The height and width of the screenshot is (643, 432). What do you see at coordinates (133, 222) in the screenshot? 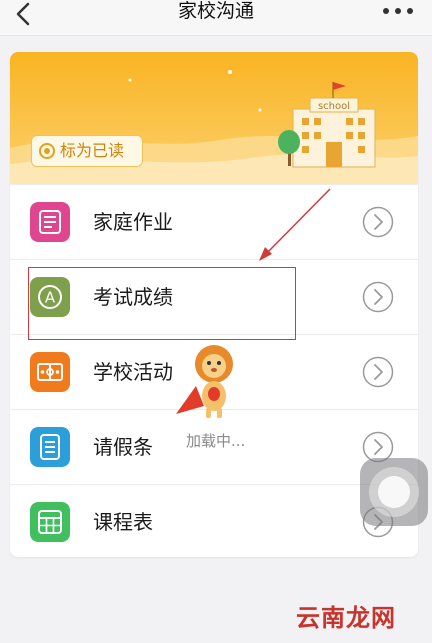
I see `menu-item-label: 家庭作业` at bounding box center [133, 222].